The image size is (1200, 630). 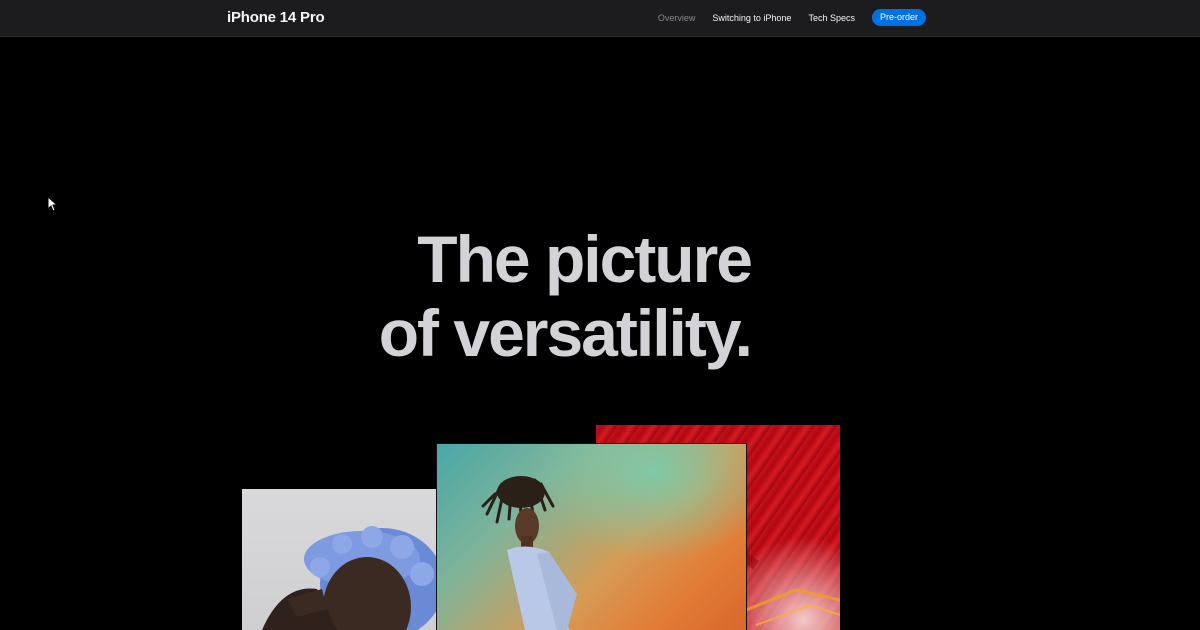 I want to click on photo-portrait-blue-braids, so click(x=340, y=559).